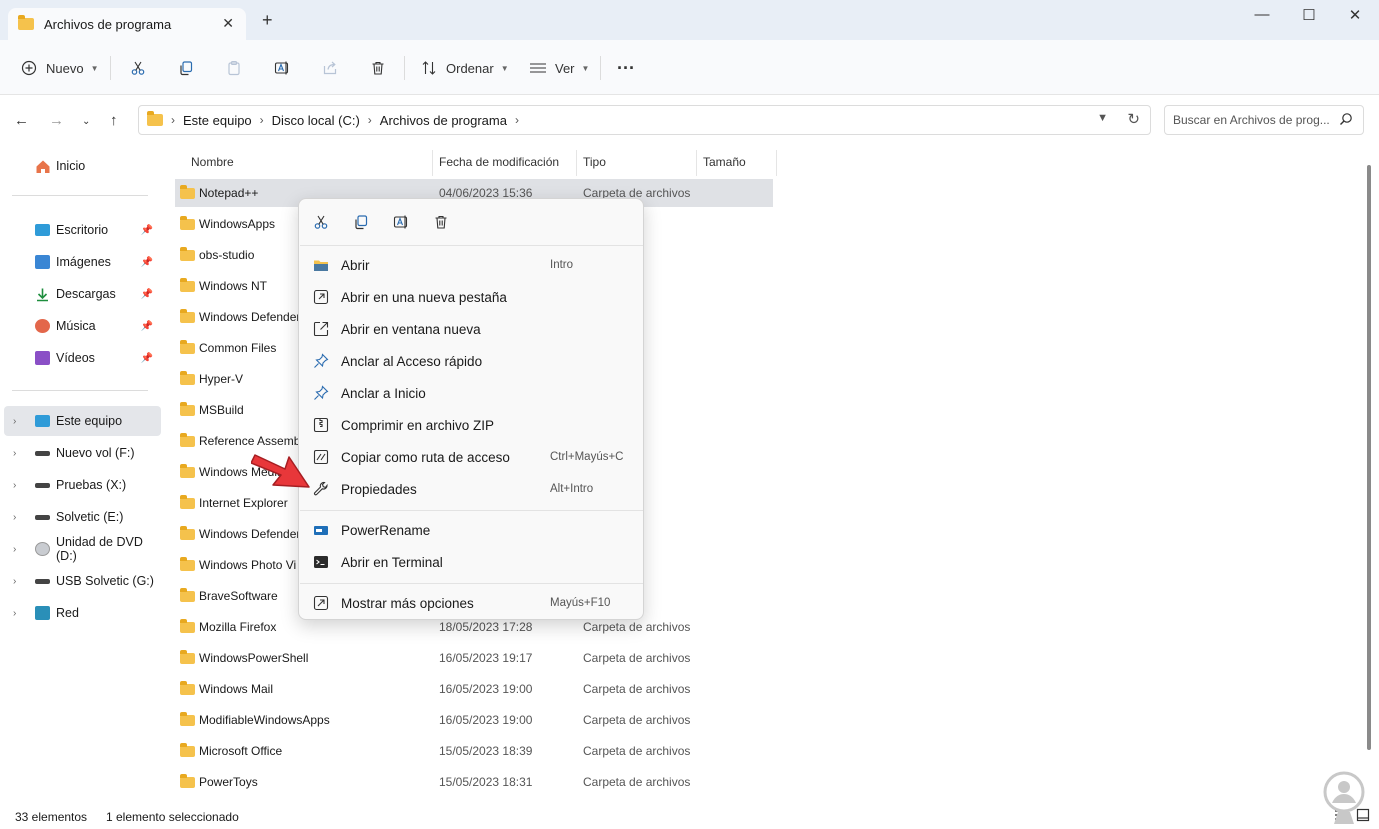 Image resolution: width=1379 pixels, height=829 pixels. I want to click on context-delete-button, so click(441, 223).